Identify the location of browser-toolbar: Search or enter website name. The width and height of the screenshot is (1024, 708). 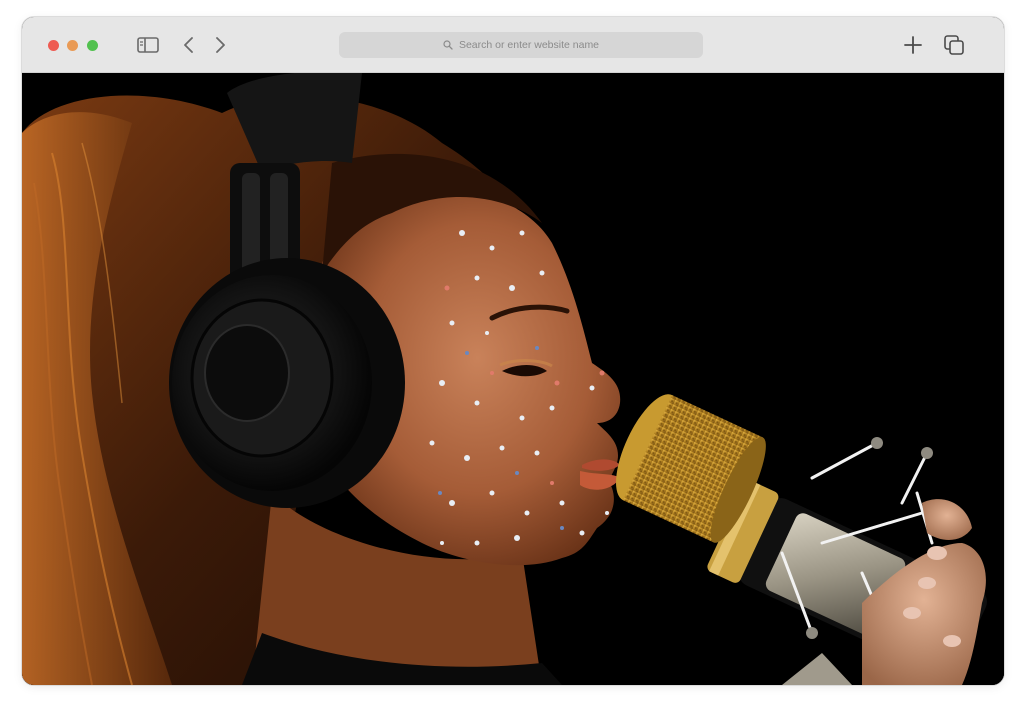
(513, 45).